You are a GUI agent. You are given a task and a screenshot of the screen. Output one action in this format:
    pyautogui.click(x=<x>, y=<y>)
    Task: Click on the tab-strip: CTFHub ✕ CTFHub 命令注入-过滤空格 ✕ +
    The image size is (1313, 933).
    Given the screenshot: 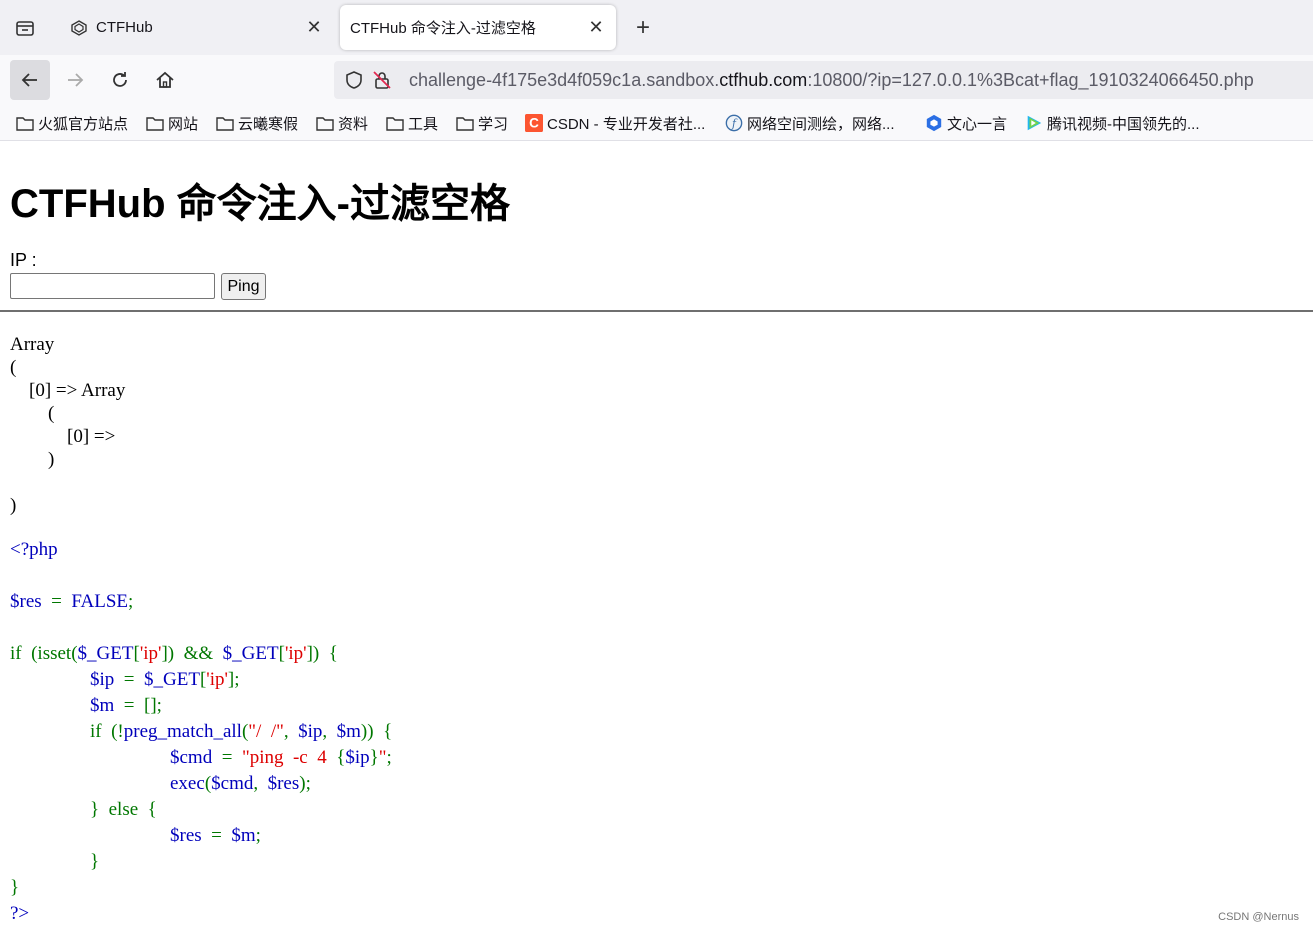 What is the action you would take?
    pyautogui.click(x=656, y=27)
    